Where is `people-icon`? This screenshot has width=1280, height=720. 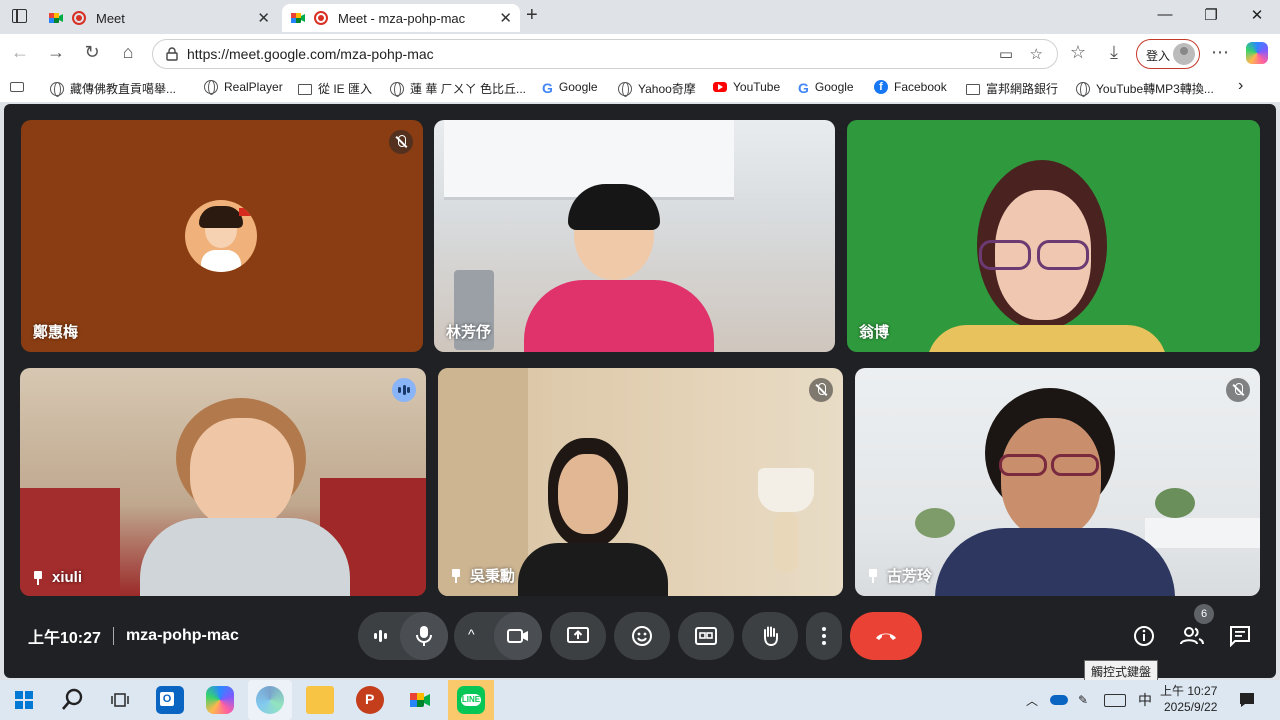 people-icon is located at coordinates (1192, 636).